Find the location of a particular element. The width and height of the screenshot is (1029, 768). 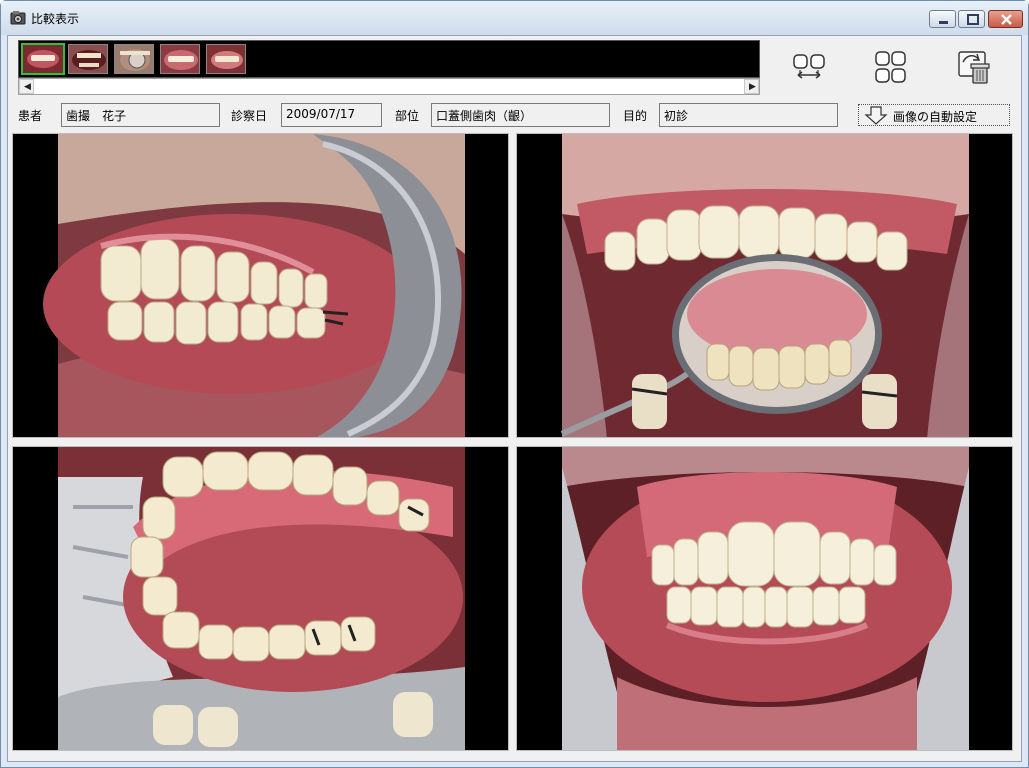

four-grid-button is located at coordinates (891, 68).